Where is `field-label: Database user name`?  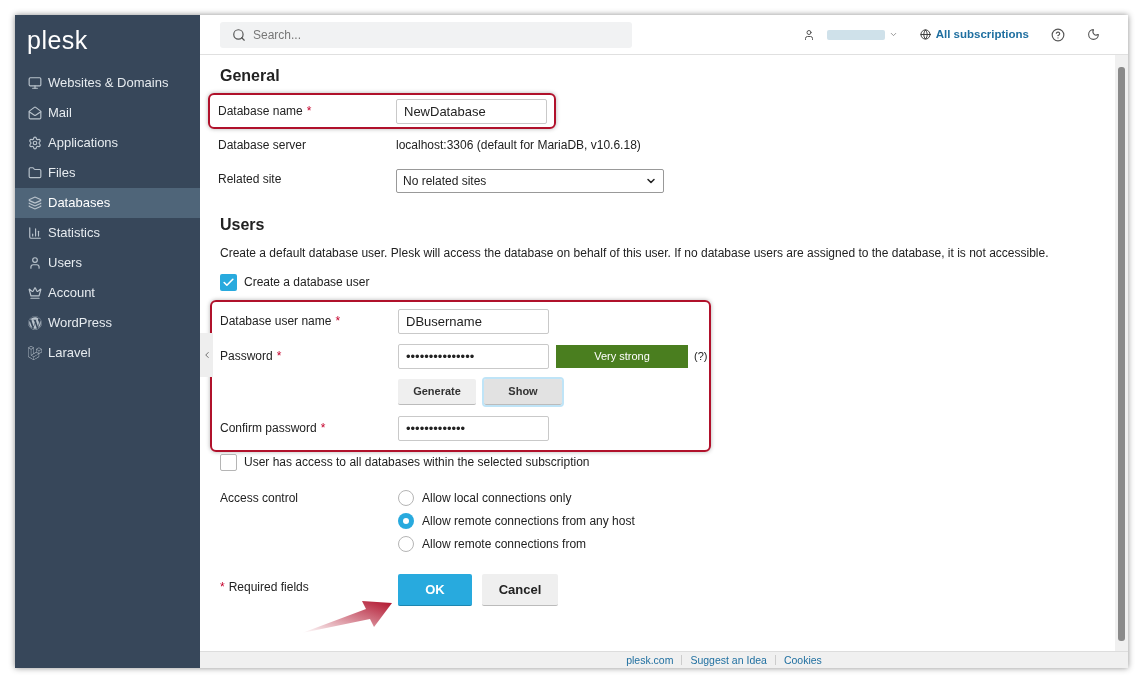
field-label: Database user name is located at coordinates (276, 321).